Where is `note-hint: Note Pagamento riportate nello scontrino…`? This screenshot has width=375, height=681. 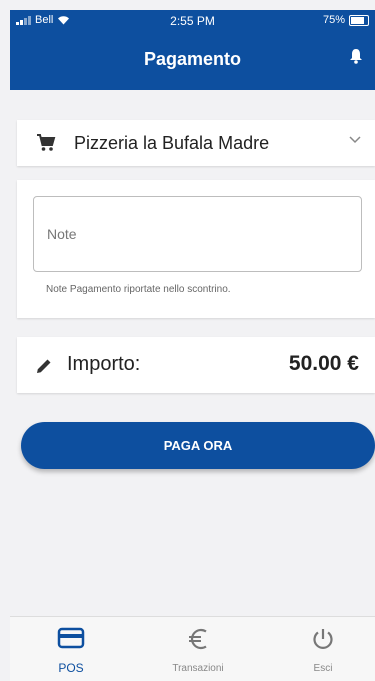 note-hint: Note Pagamento riportate nello scontrino… is located at coordinates (138, 289).